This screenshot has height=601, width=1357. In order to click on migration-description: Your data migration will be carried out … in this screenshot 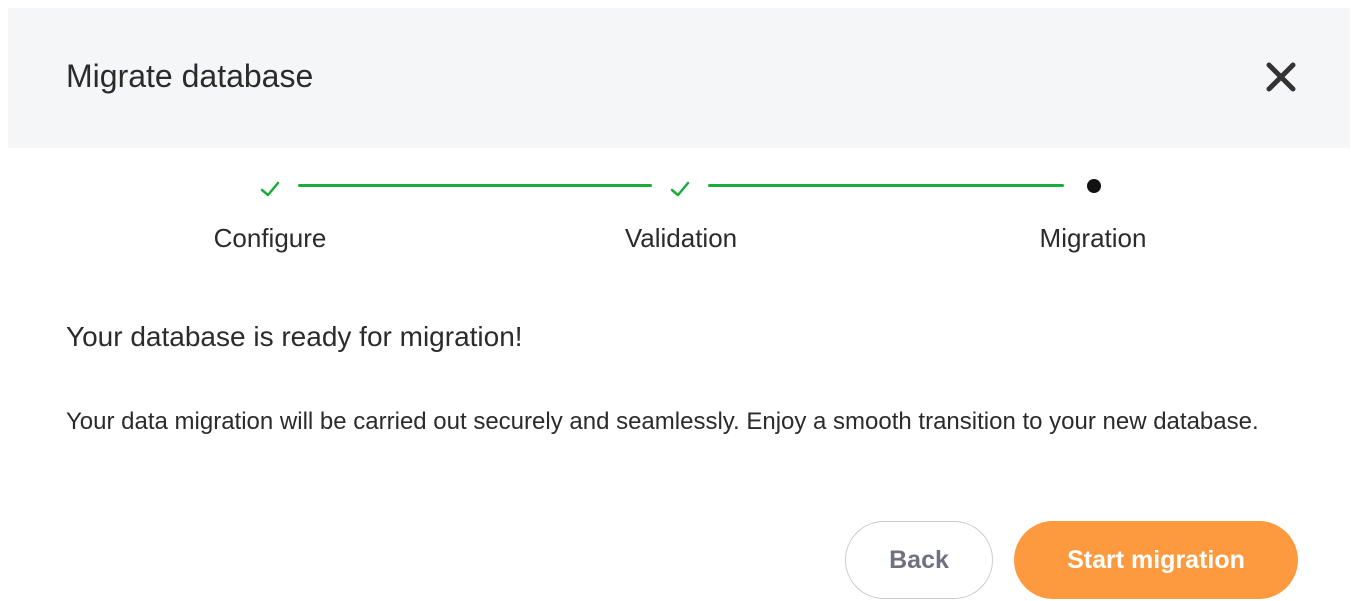, I will do `click(662, 421)`.